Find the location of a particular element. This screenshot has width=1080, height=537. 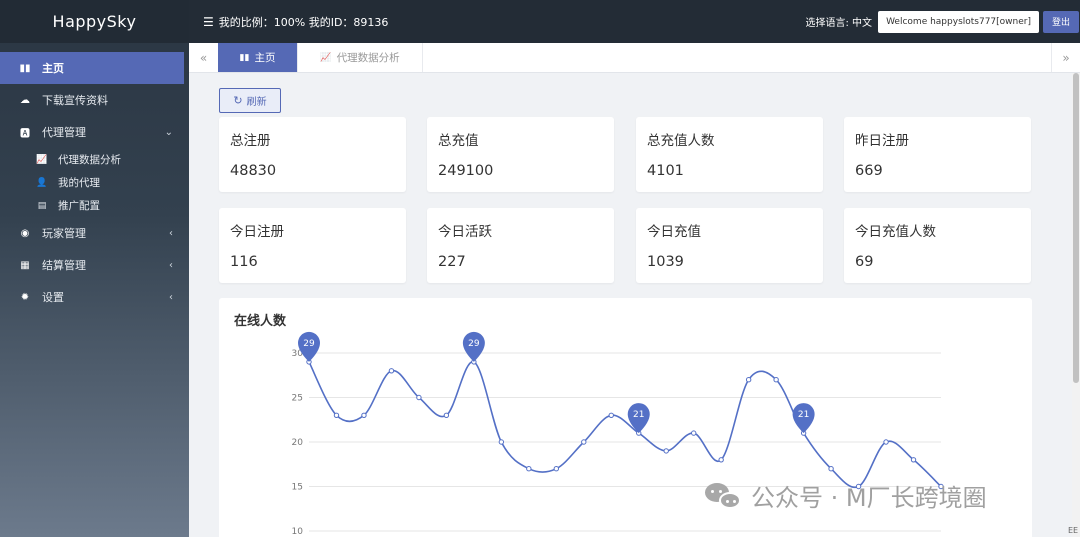

chevron-down-icon: ⌄ is located at coordinates (168, 132).